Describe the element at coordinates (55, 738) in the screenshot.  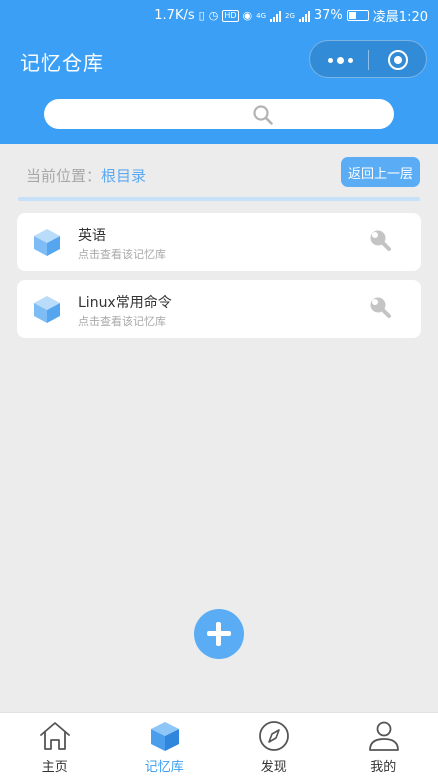
I see `home-icon` at that location.